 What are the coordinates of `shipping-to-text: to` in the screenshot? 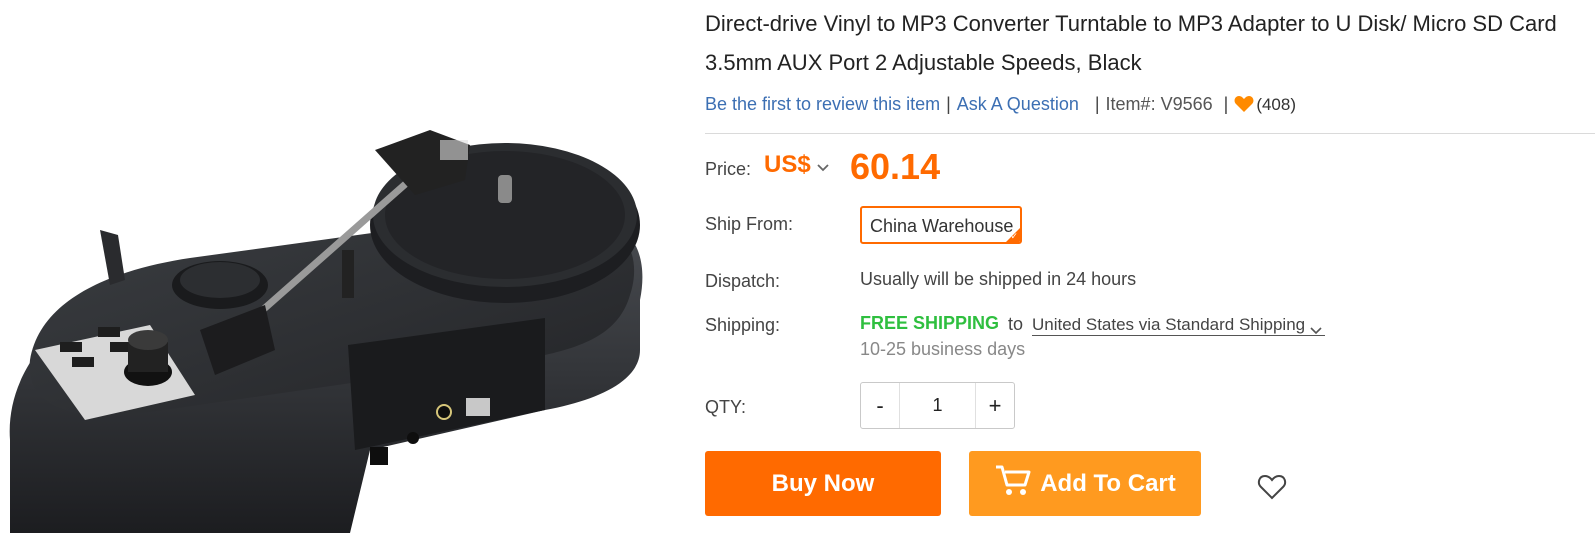 It's located at (1016, 324).